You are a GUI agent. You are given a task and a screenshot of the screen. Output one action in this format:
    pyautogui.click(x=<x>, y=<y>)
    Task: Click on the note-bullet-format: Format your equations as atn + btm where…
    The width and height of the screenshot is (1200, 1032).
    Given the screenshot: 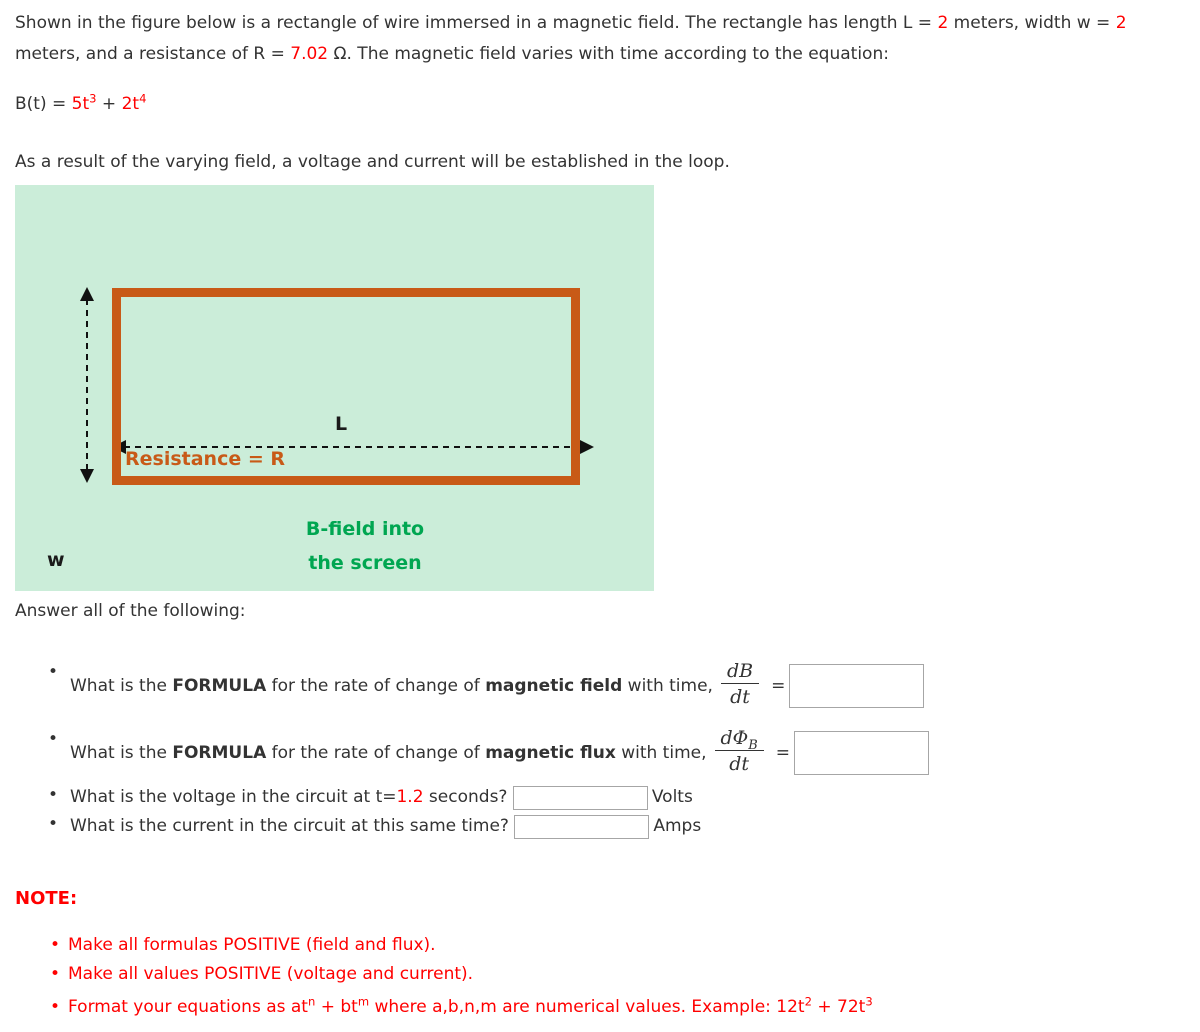 What is the action you would take?
    pyautogui.click(x=461, y=1005)
    